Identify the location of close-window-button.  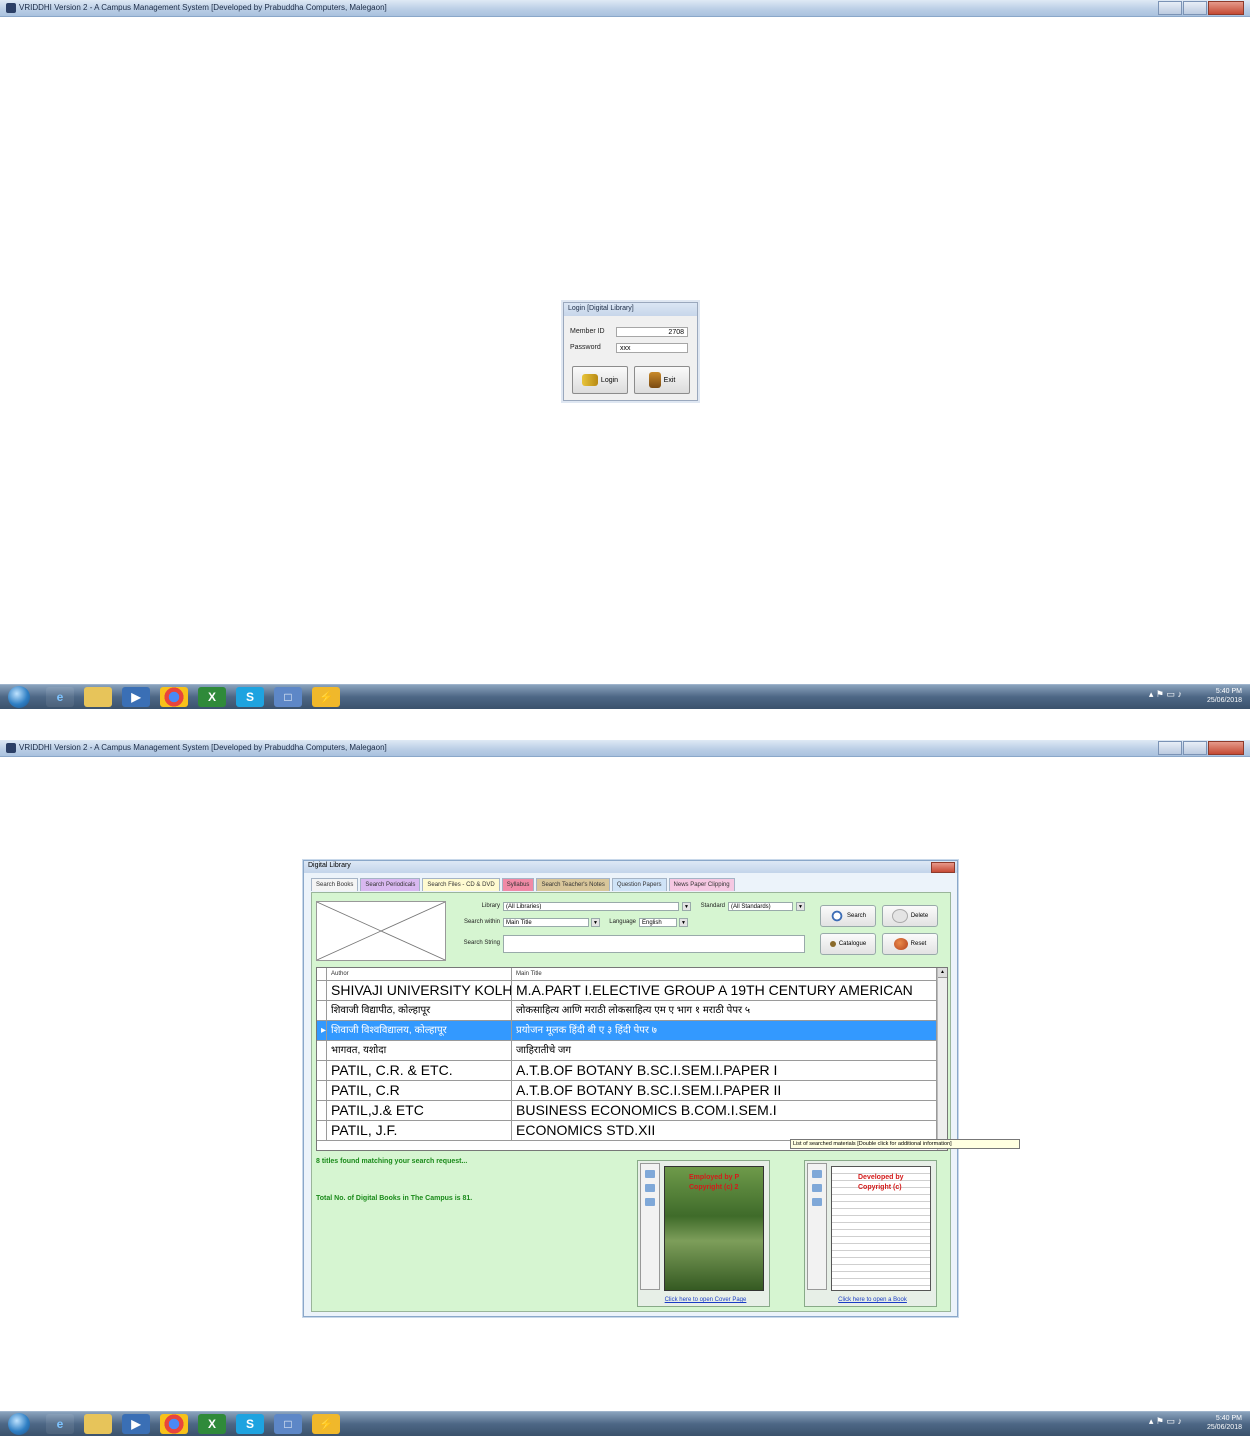
(943, 867).